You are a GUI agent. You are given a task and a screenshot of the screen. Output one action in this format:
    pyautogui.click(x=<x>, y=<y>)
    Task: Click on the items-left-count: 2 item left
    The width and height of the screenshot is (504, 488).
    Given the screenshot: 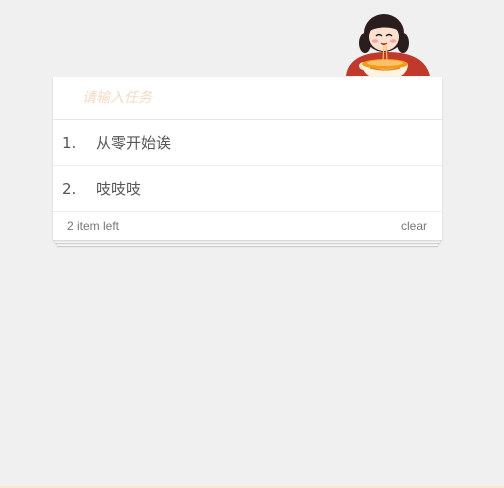 What is the action you would take?
    pyautogui.click(x=93, y=226)
    